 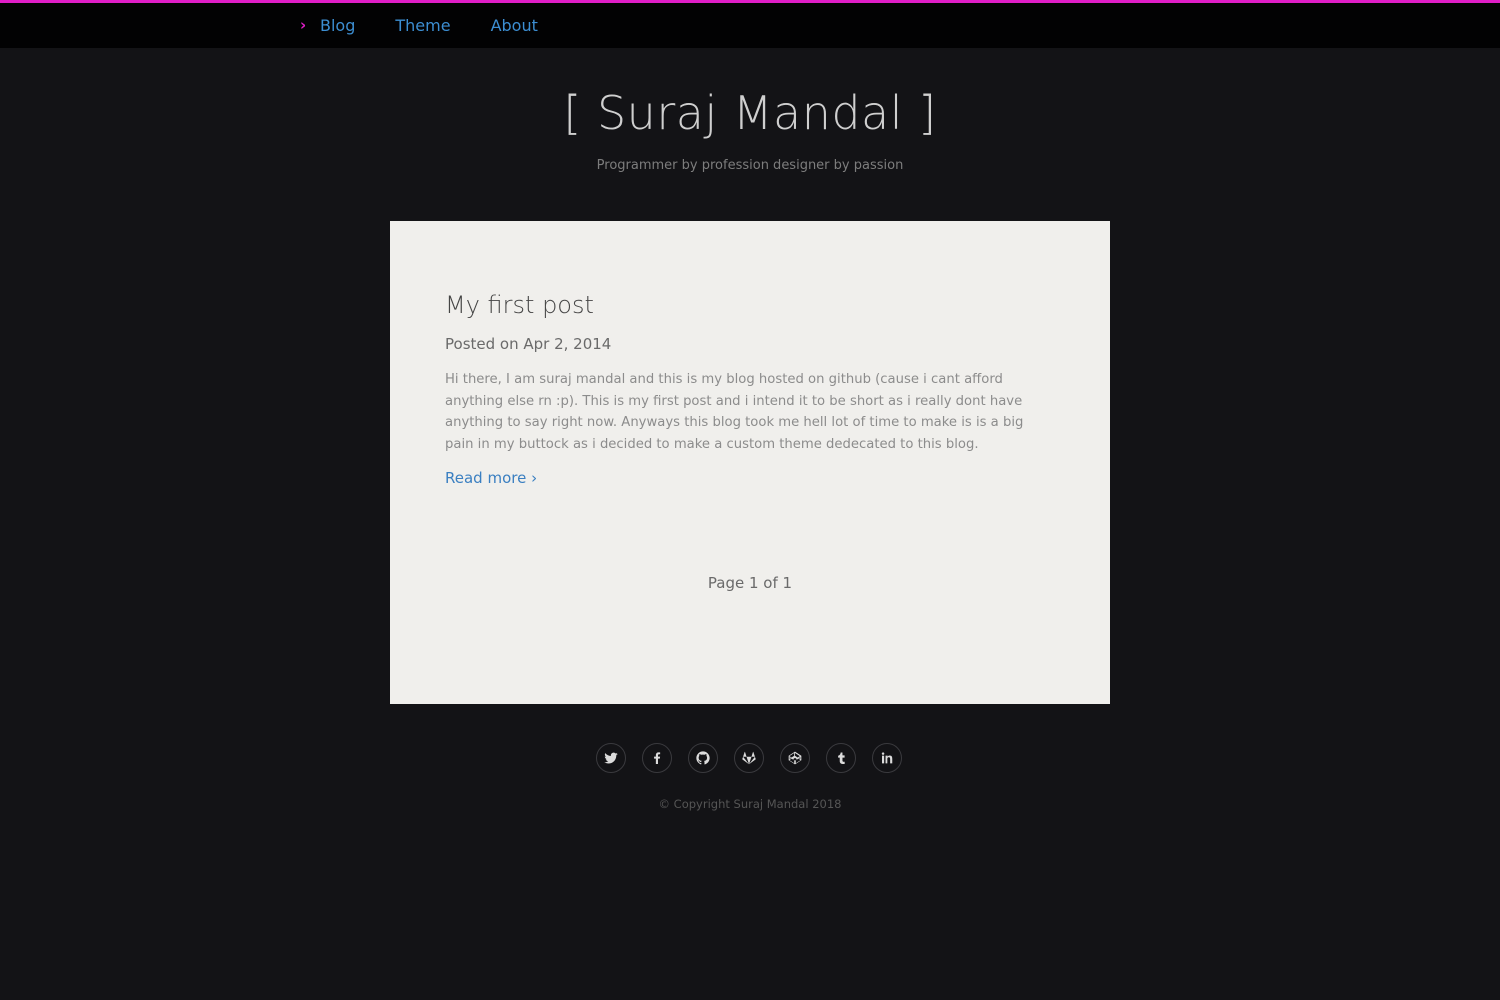 I want to click on main-nav: › Blog Theme About, so click(x=439, y=25).